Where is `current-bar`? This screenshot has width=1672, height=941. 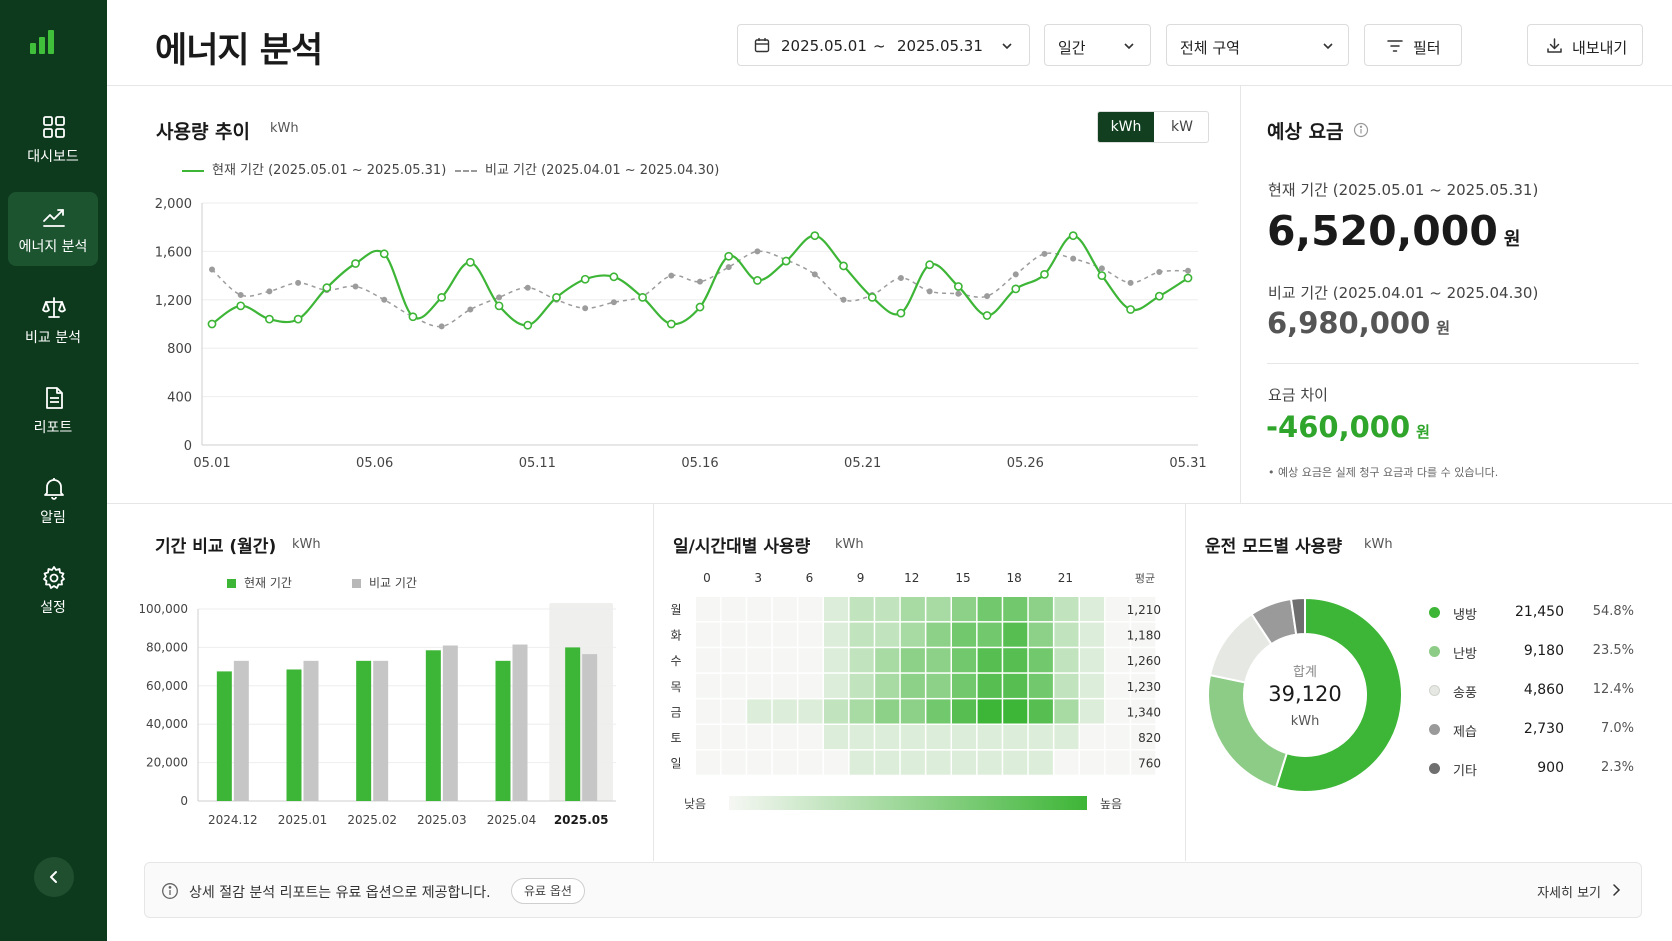 current-bar is located at coordinates (364, 730).